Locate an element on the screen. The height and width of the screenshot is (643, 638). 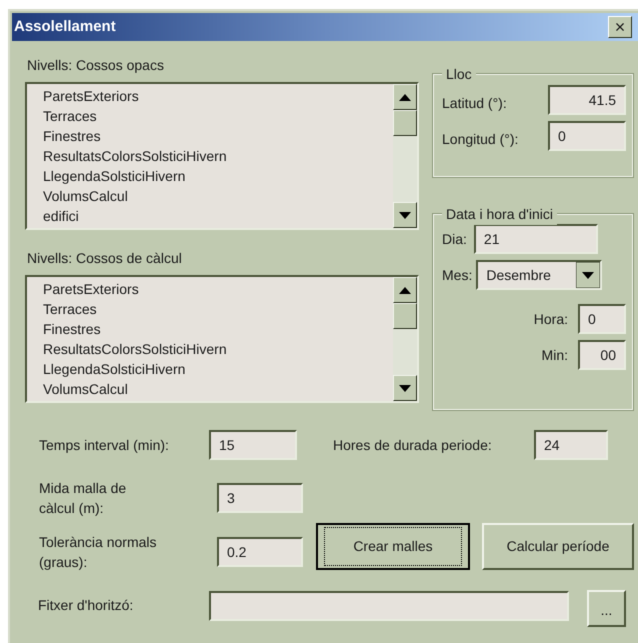
file-path-field is located at coordinates (389, 605).